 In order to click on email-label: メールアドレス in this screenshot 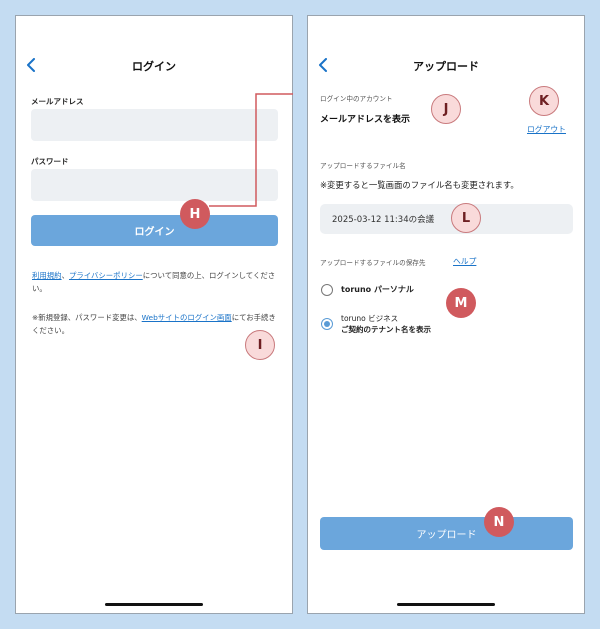, I will do `click(57, 101)`.